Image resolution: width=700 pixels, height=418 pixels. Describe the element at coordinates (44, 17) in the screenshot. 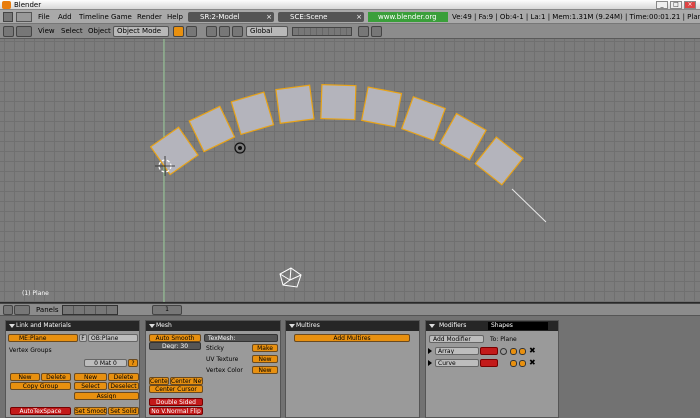

I see `menu-file: File` at that location.